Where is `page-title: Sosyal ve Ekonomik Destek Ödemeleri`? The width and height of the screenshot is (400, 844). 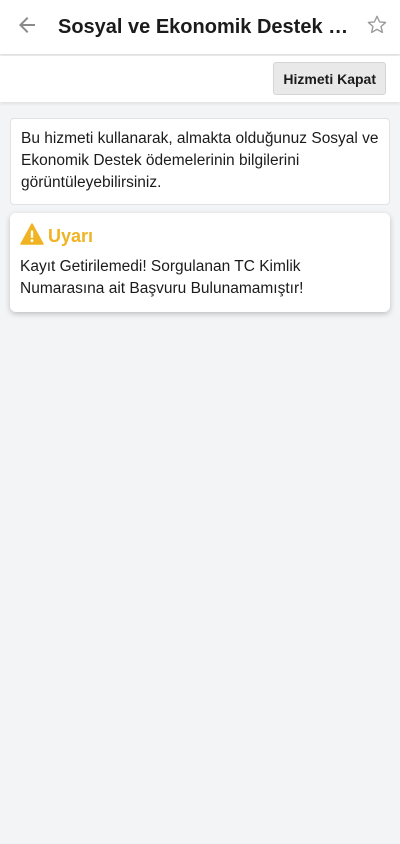
page-title: Sosyal ve Ekonomik Destek Ödemeleri is located at coordinates (206, 26).